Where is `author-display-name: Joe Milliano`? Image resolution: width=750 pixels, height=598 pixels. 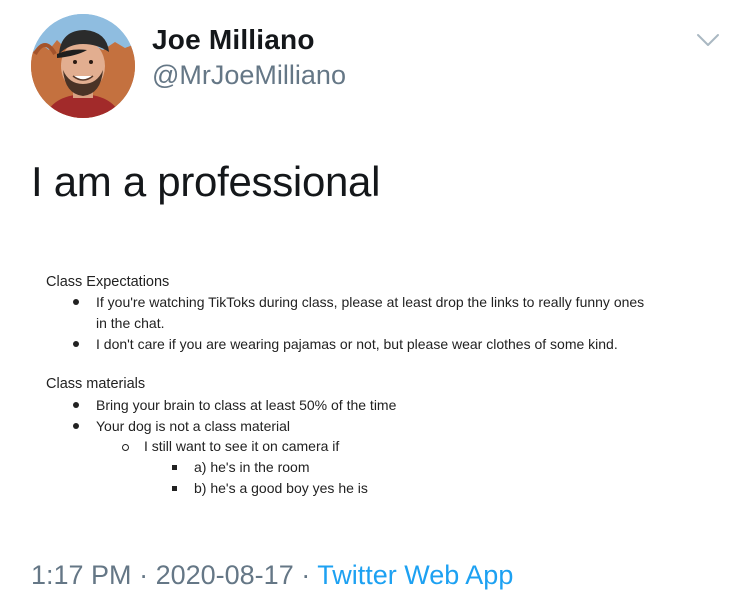 author-display-name: Joe Milliano is located at coordinates (233, 40).